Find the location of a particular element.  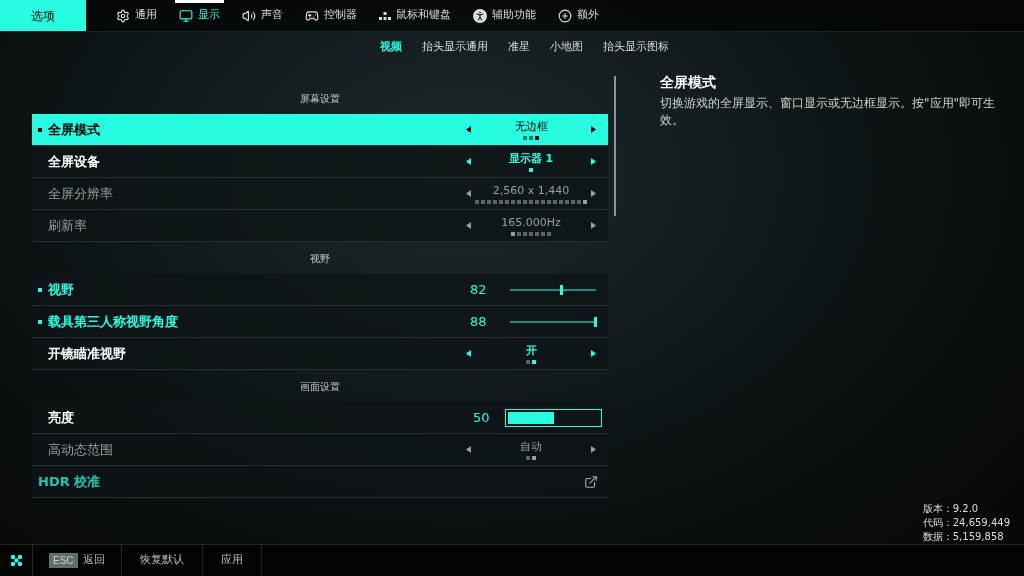

setting-row: 亮度 50 is located at coordinates (320, 418).